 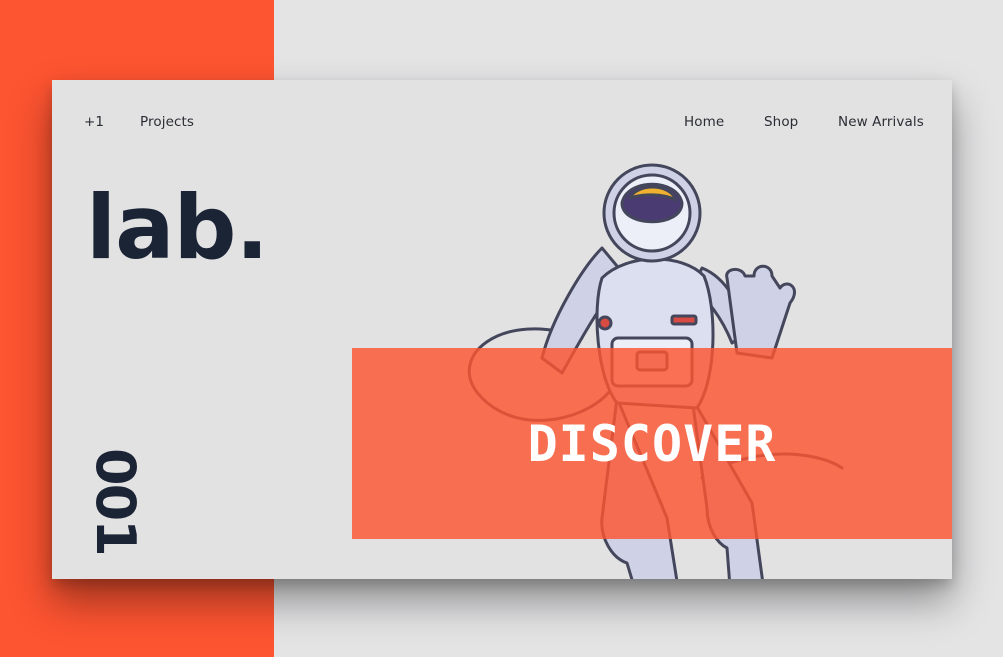 I want to click on slide-counter: 001, so click(x=115, y=501).